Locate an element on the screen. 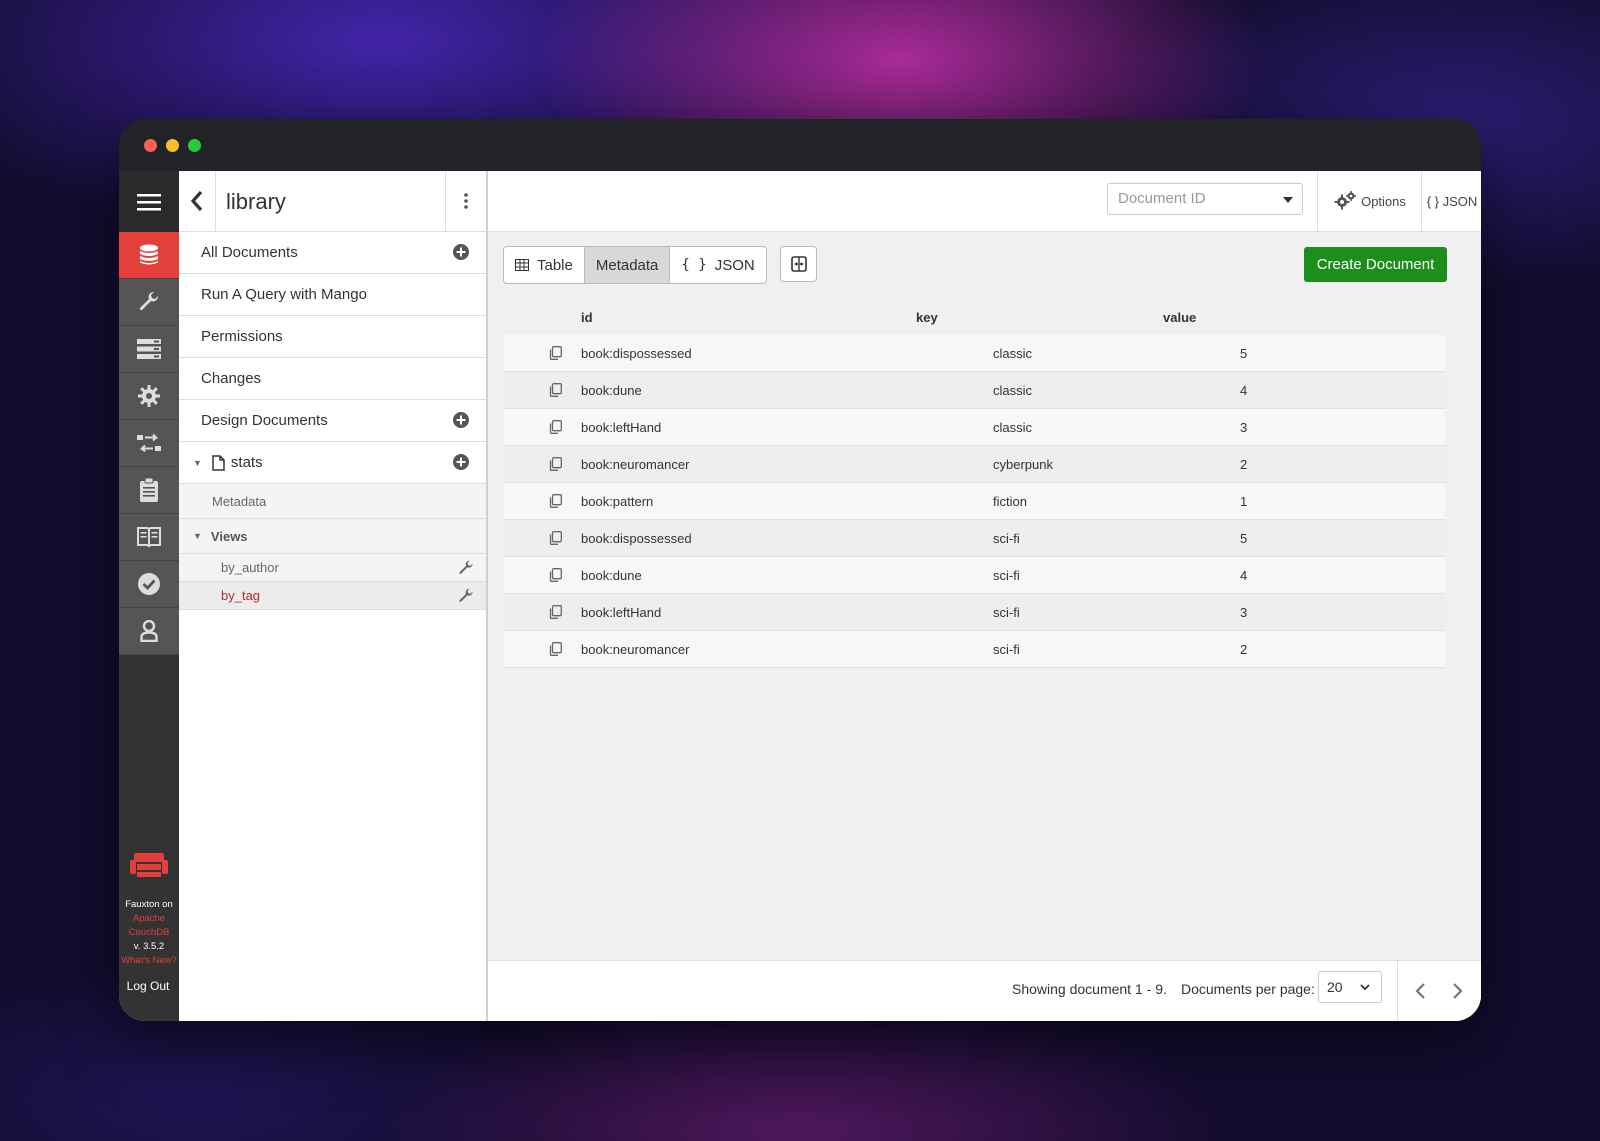  doc-id-cell: book:pattern is located at coordinates (787, 501).